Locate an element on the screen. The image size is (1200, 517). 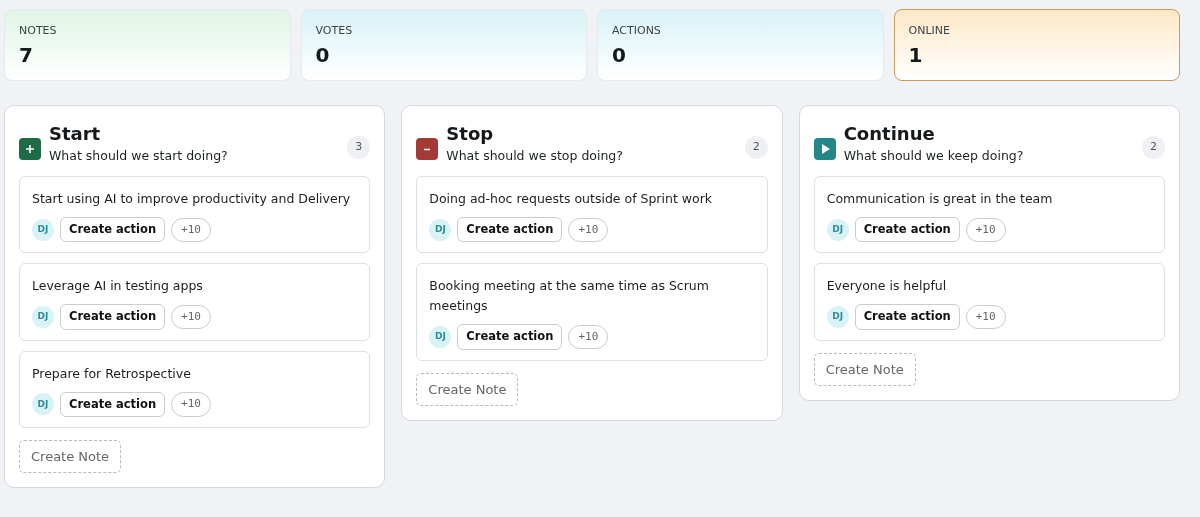
stat-value: 1 is located at coordinates (916, 54).